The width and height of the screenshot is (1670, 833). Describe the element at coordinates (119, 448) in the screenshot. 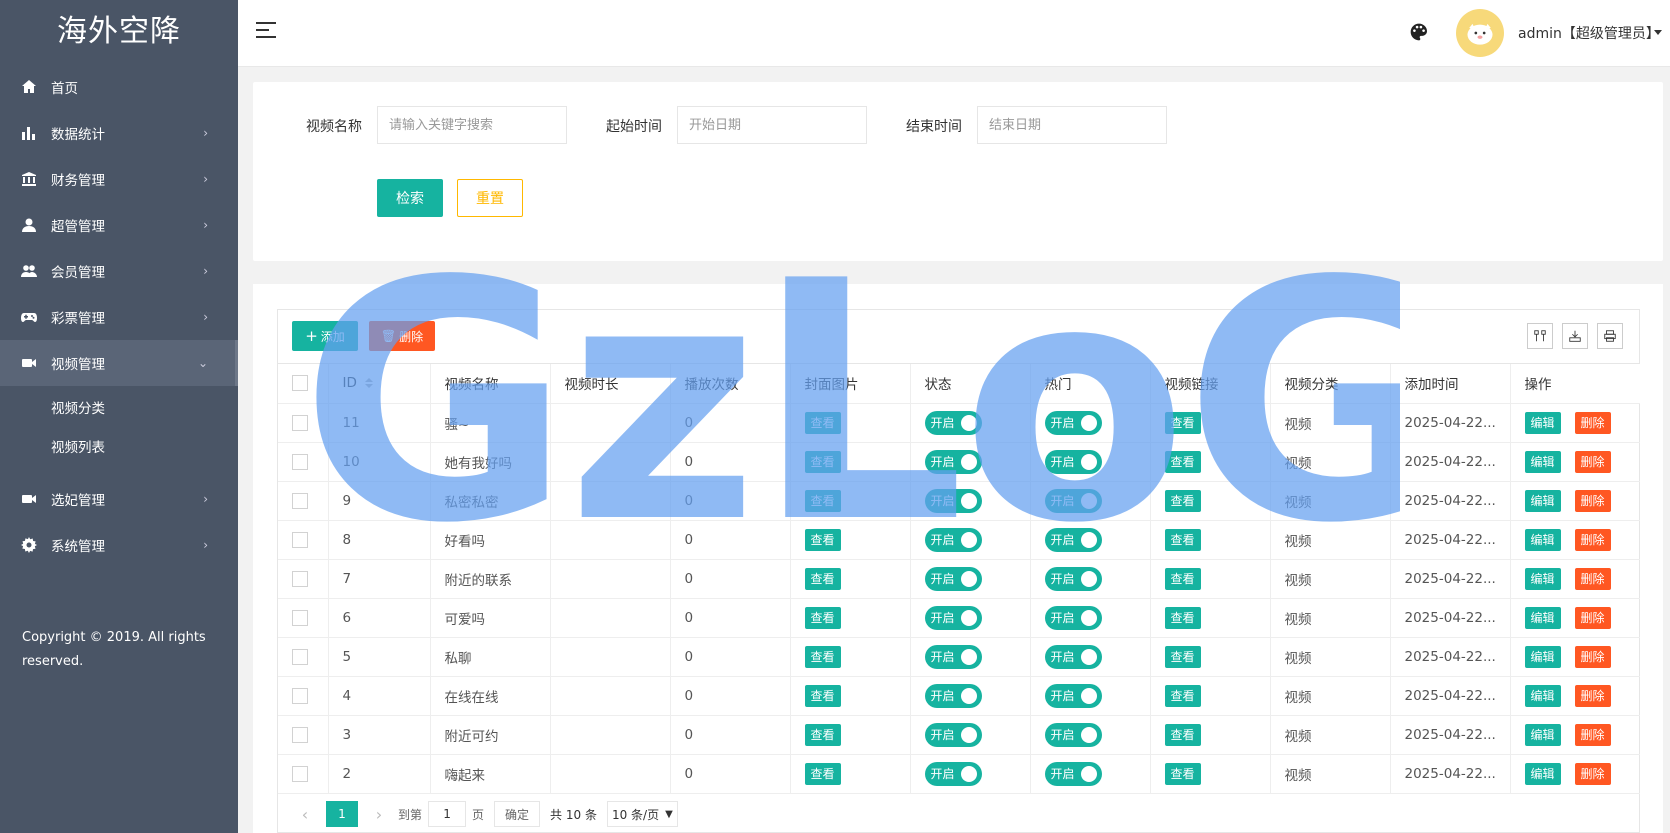

I see `submenu-item: 视频列表` at that location.